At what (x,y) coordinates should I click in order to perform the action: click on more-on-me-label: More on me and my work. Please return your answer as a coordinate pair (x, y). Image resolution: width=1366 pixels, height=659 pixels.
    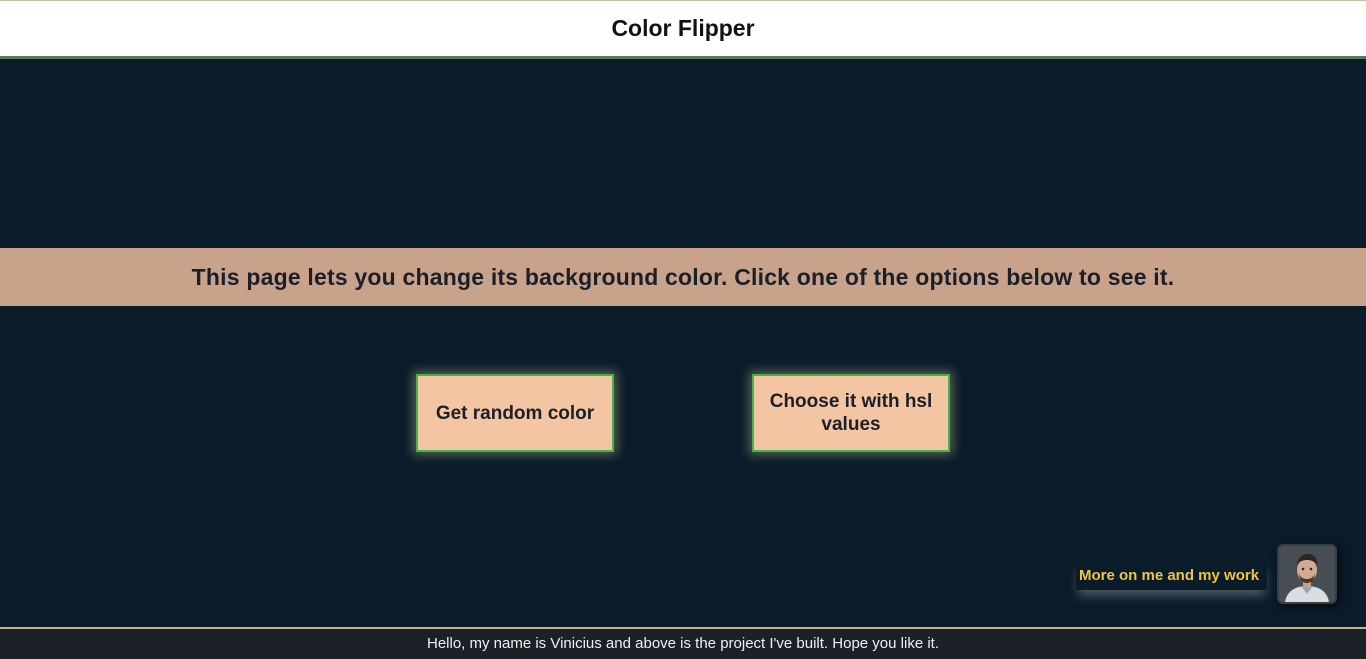
    Looking at the image, I should click on (1169, 575).